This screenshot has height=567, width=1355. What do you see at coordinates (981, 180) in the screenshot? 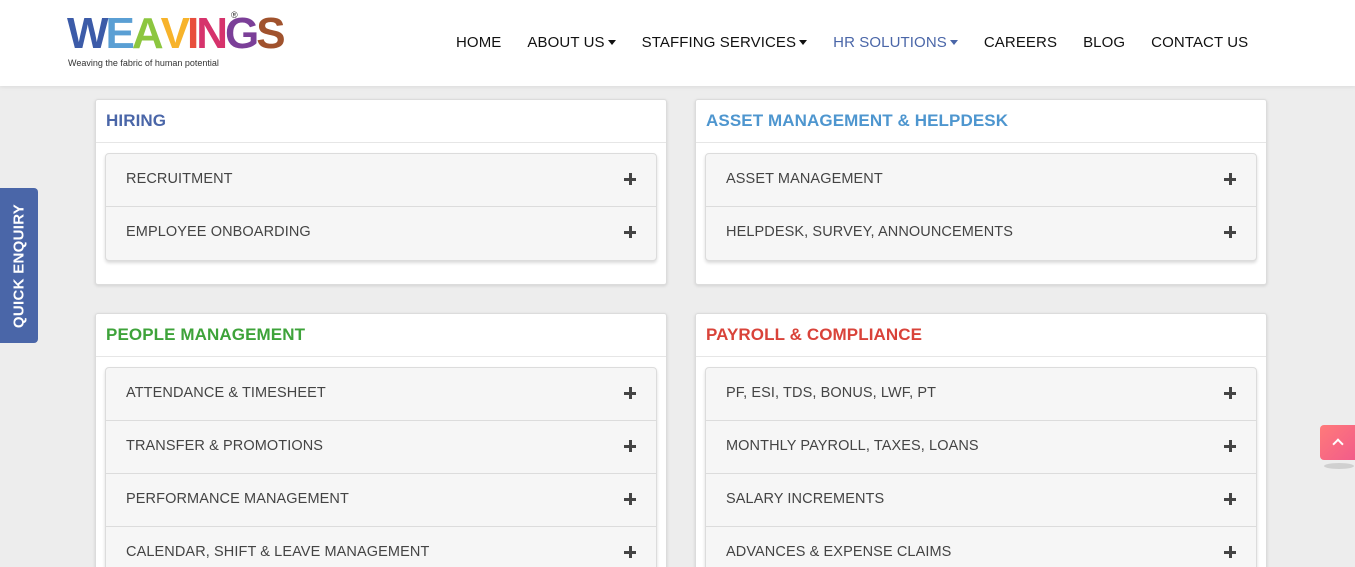
I see `accordion-item-asset-management: ASSET MANAGEMENT` at bounding box center [981, 180].